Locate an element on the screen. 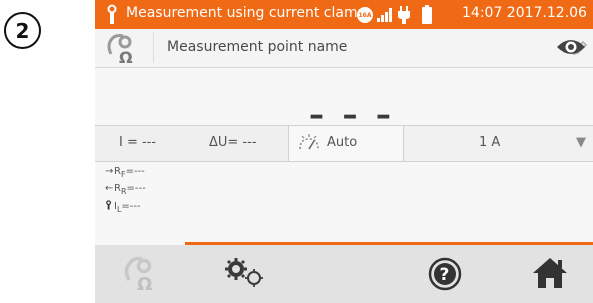  measurement-point-button: Ω is located at coordinates (142, 274).